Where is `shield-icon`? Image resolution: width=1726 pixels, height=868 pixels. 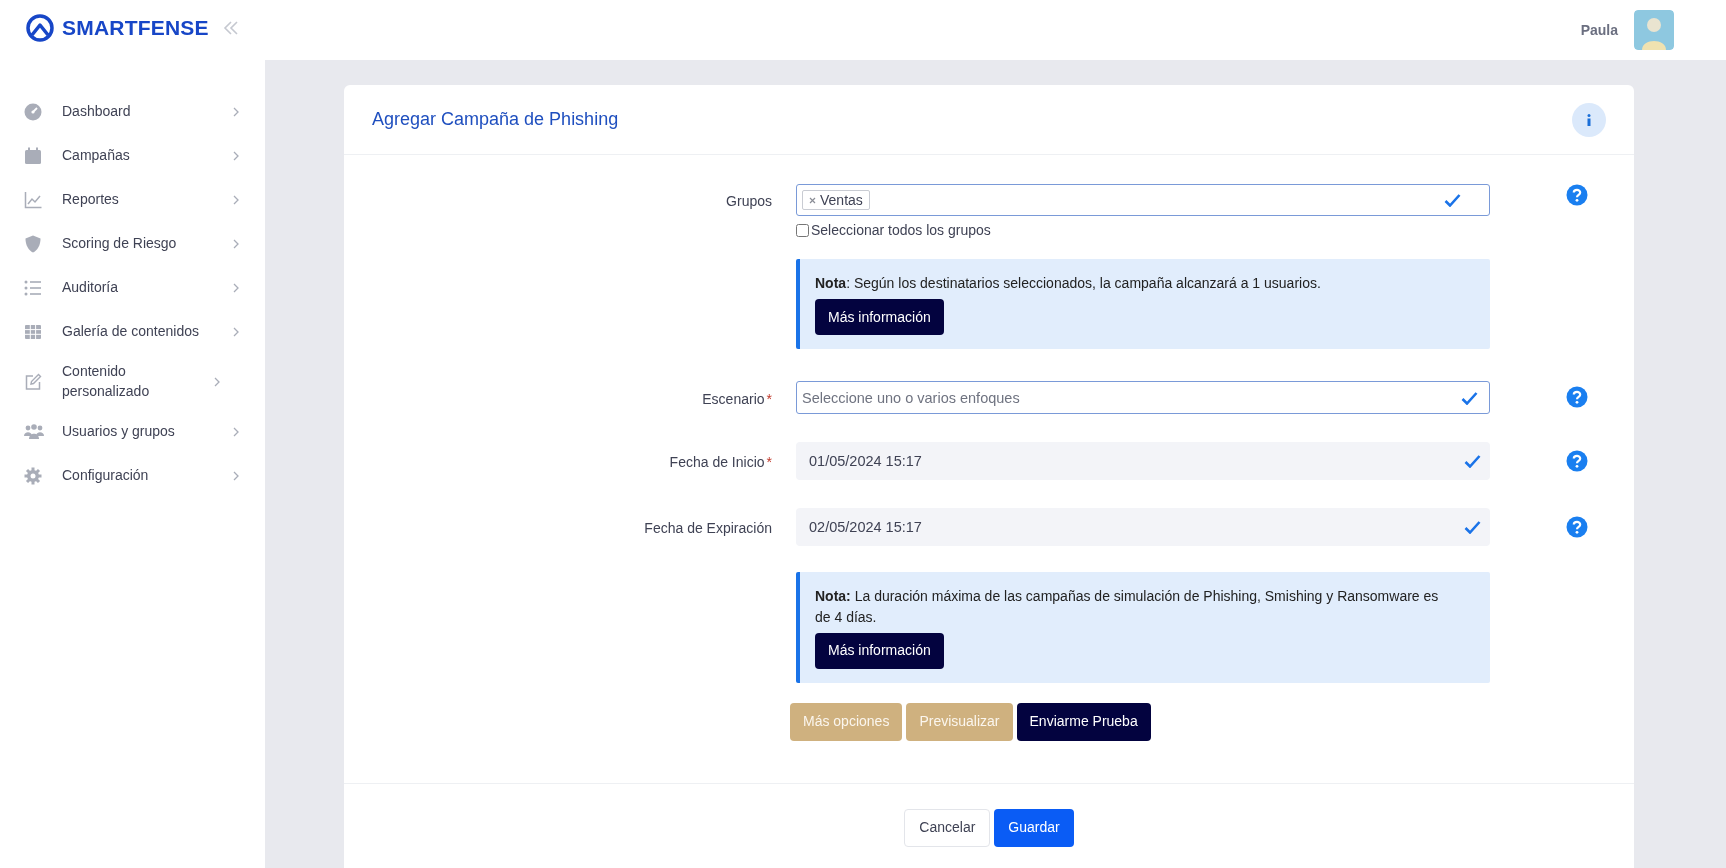 shield-icon is located at coordinates (33, 244).